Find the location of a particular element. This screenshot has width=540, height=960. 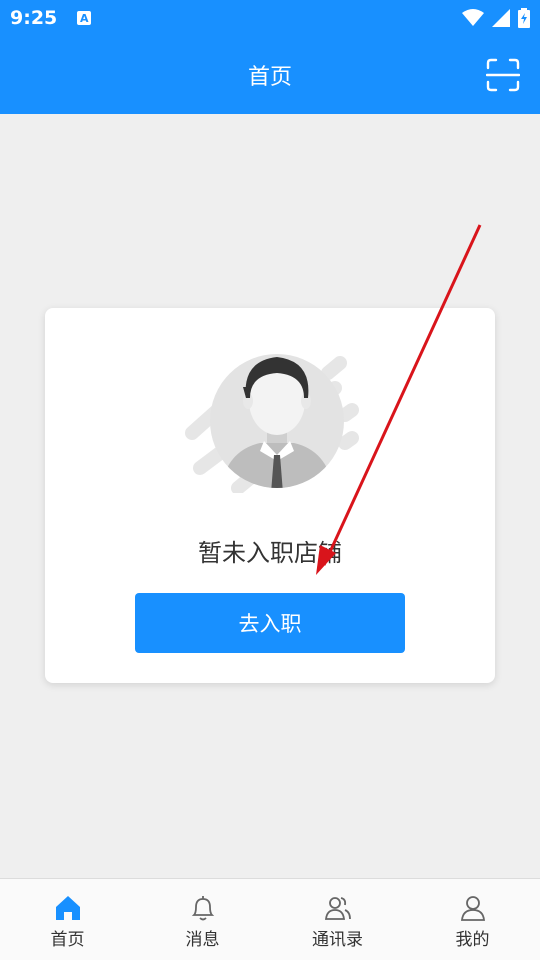

wifi-icon is located at coordinates (473, 17).